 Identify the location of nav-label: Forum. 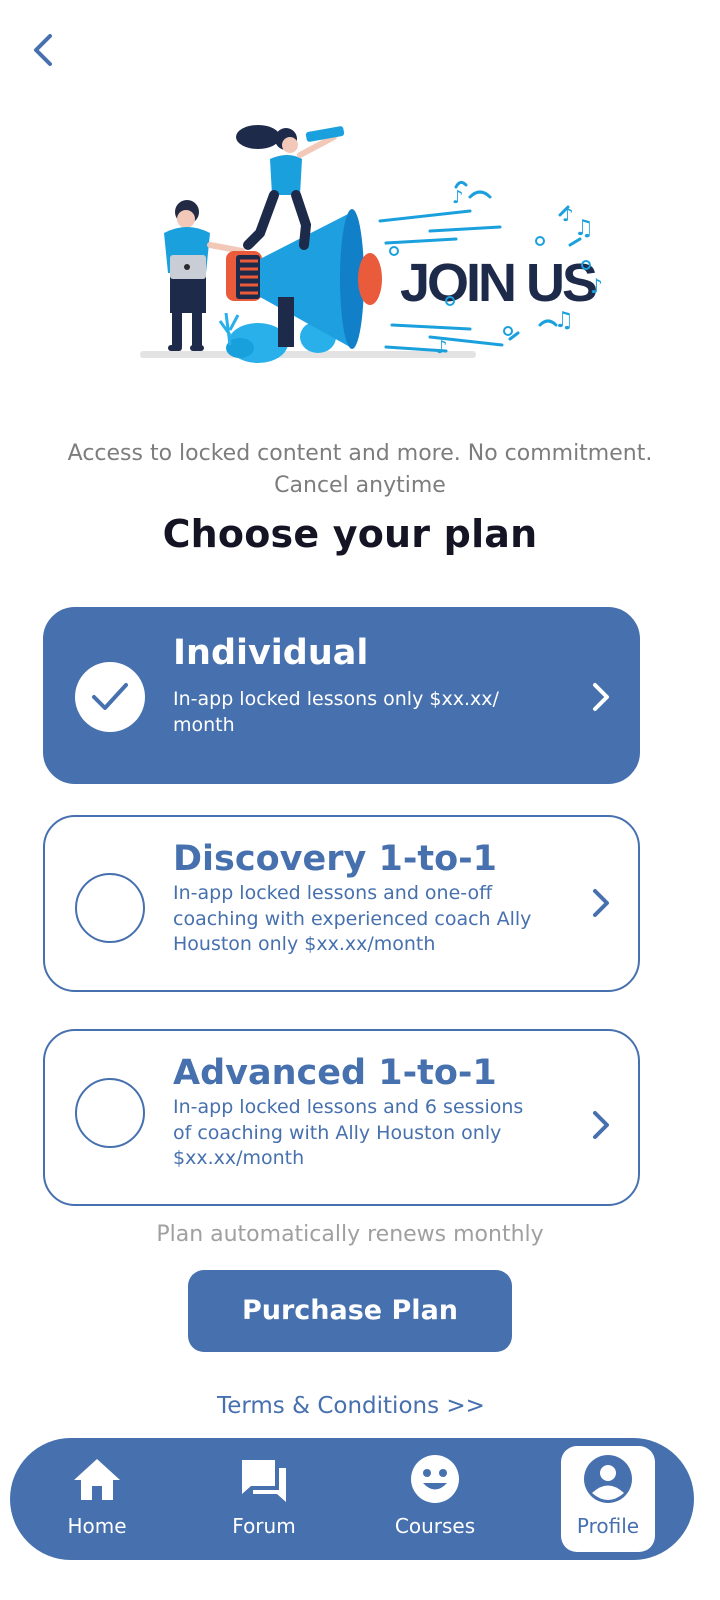
(264, 1526).